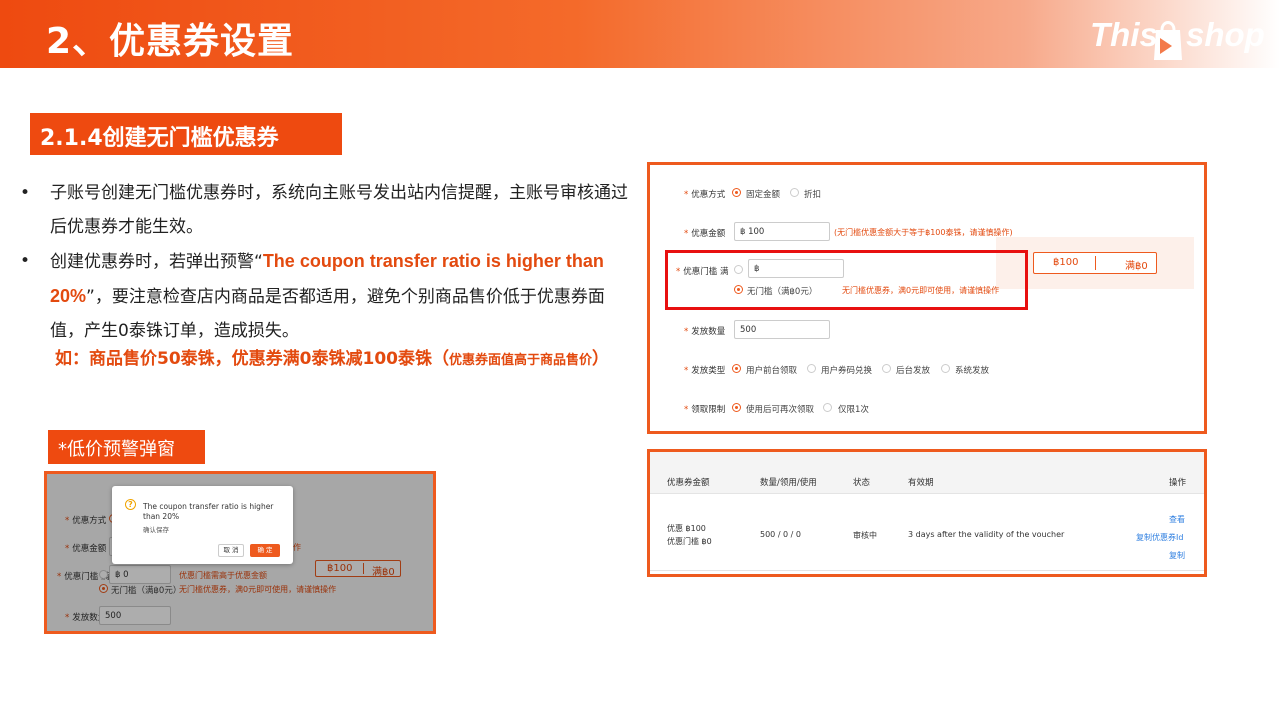  What do you see at coordinates (1225, 34) in the screenshot?
I see `logo-text-shop: shop` at bounding box center [1225, 34].